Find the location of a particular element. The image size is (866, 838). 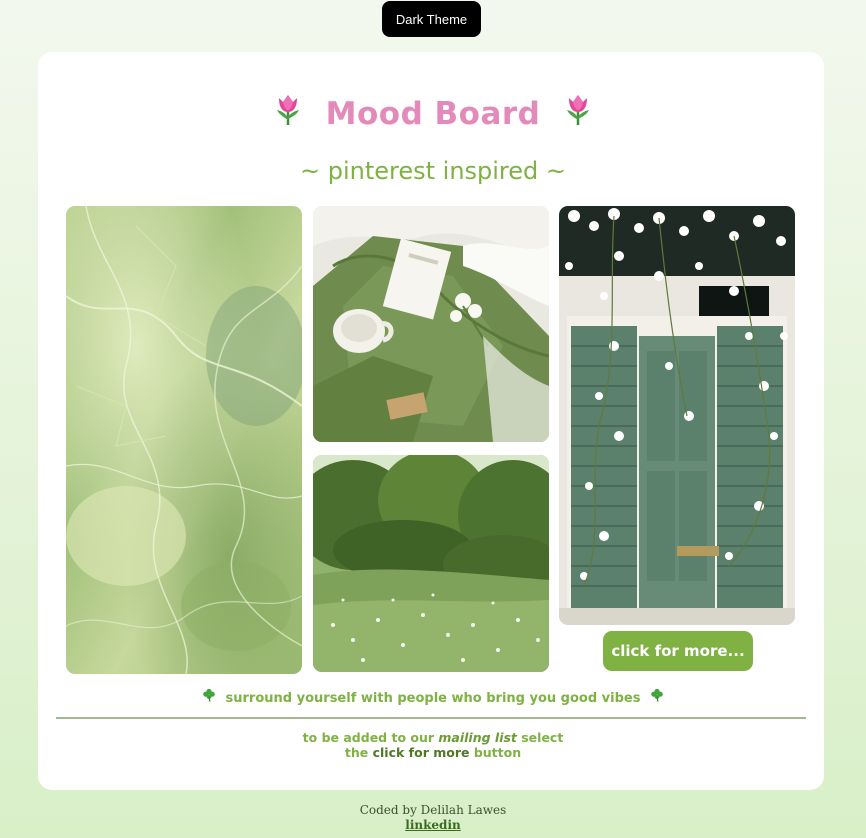

mailing-line-1: to be added to our mailing list select is located at coordinates (433, 737).